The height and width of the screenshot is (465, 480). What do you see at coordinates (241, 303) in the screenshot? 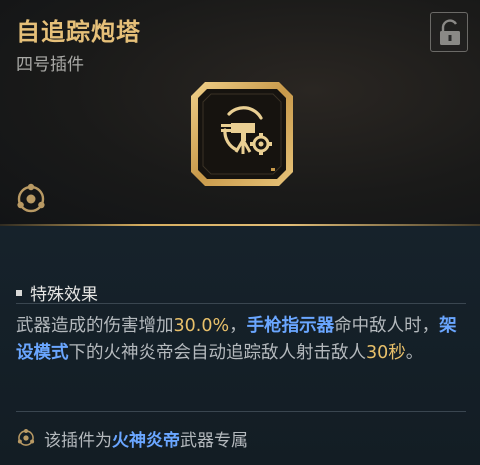
I see `heading-divider` at bounding box center [241, 303].